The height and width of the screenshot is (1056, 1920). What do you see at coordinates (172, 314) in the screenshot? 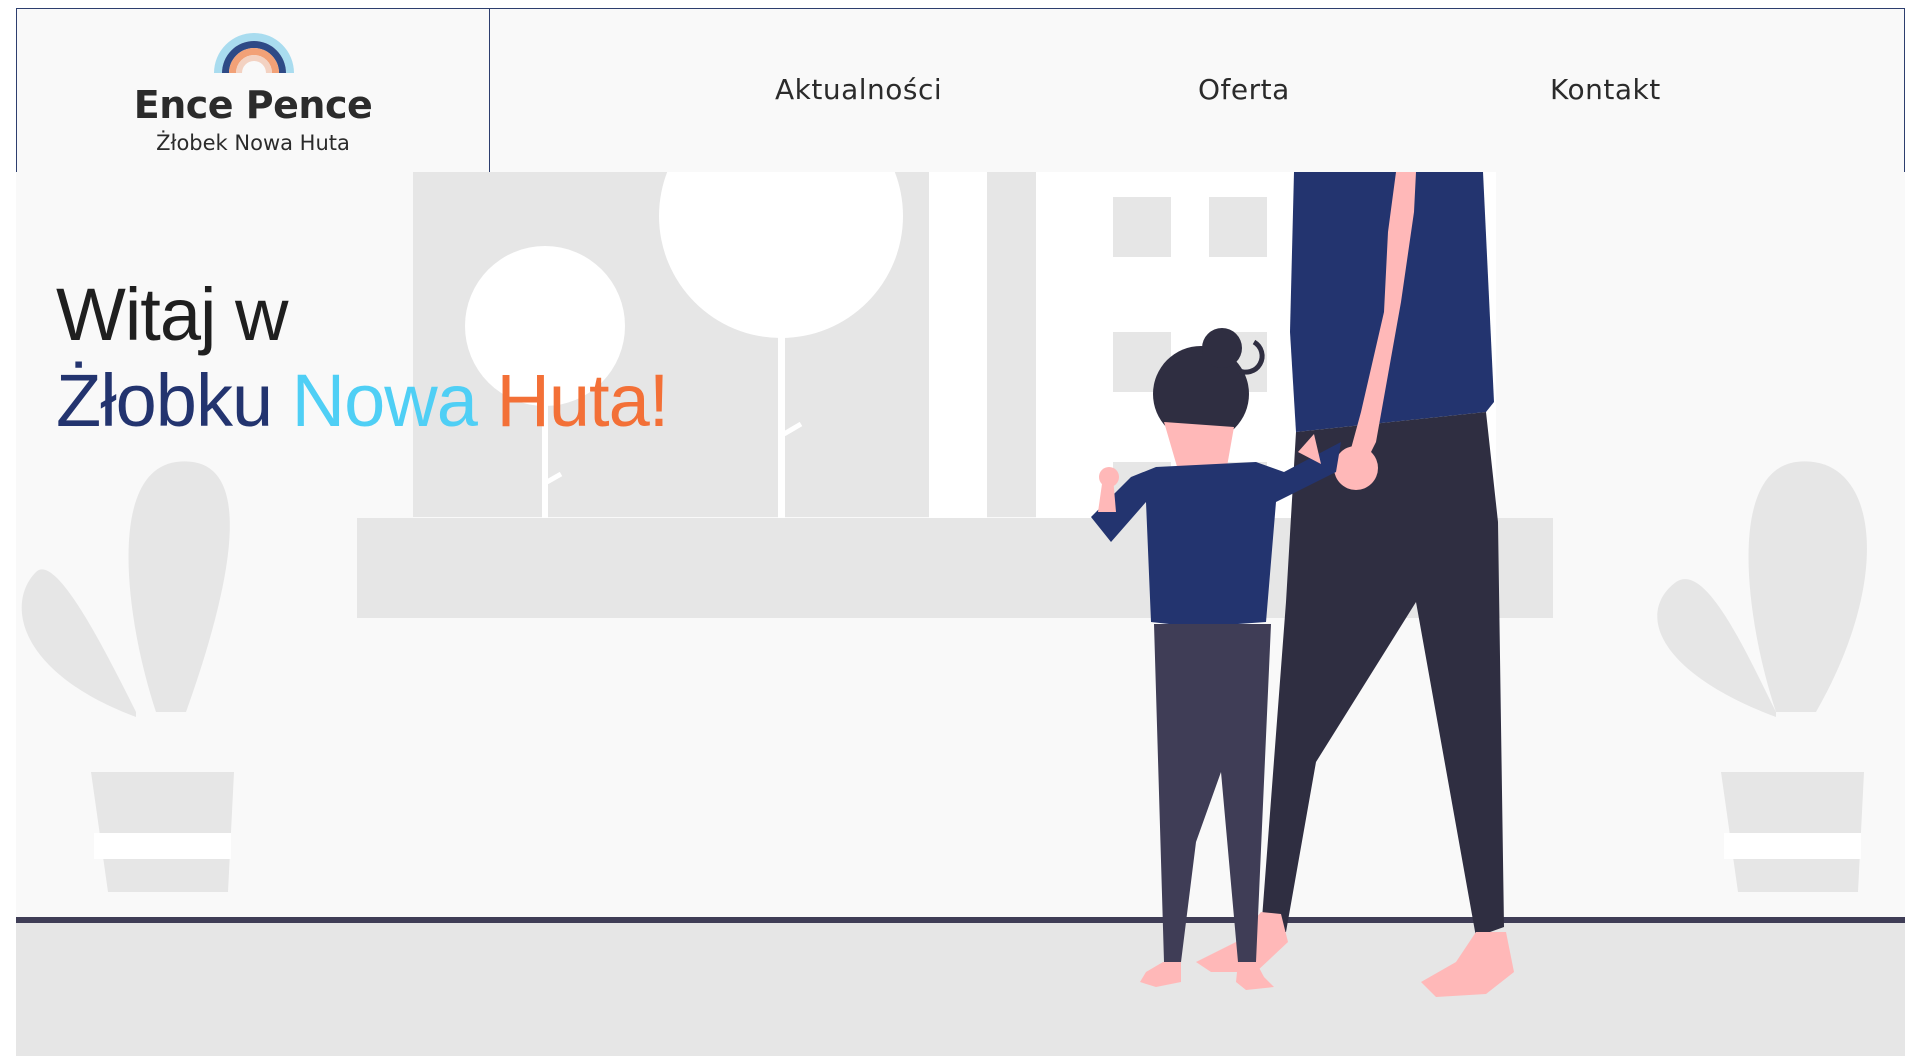
I see `headline-line1: Witaj w` at bounding box center [172, 314].